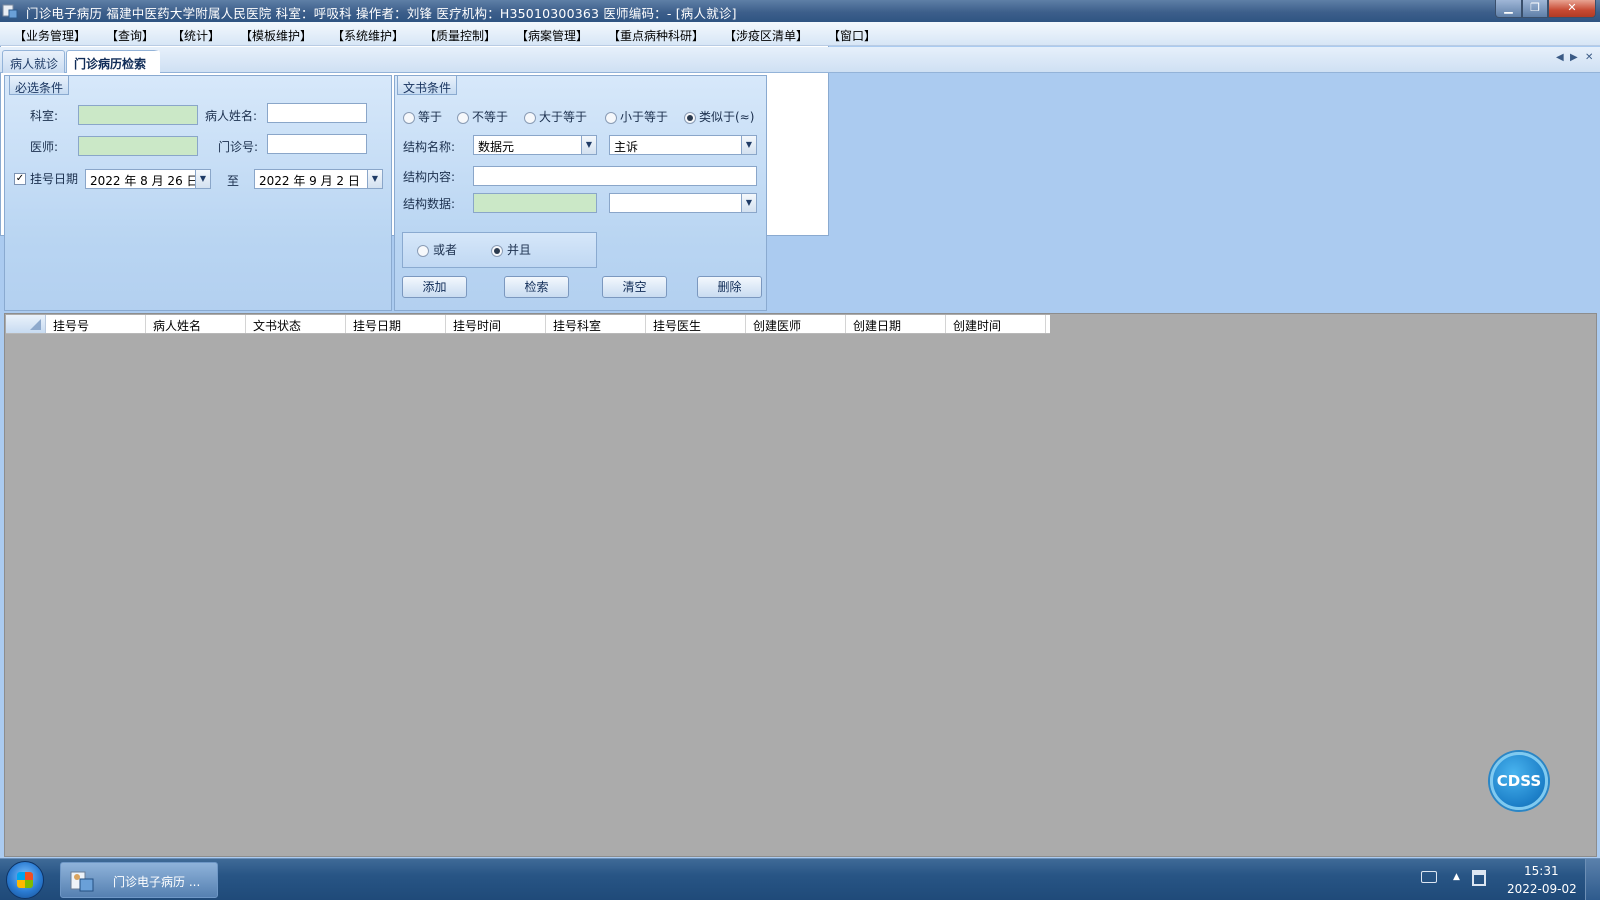 The width and height of the screenshot is (1600, 900). What do you see at coordinates (796, 324) in the screenshot?
I see `col-created-by: 创建医师` at bounding box center [796, 324].